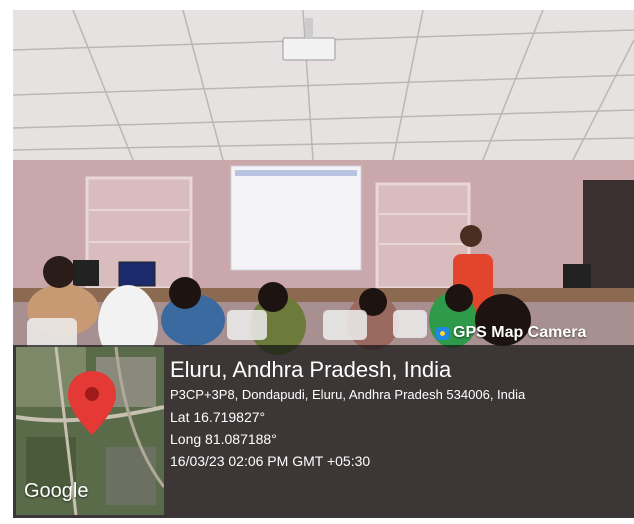 This screenshot has height=524, width=634. Describe the element at coordinates (270, 461) in the screenshot. I see `timestamp: 16/03/23 02:06 PM GMT +05:30` at that location.